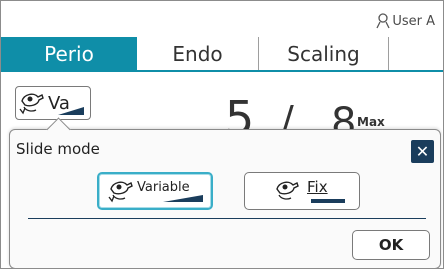 The image size is (444, 269). I want to click on ok-button: OK, so click(391, 245).